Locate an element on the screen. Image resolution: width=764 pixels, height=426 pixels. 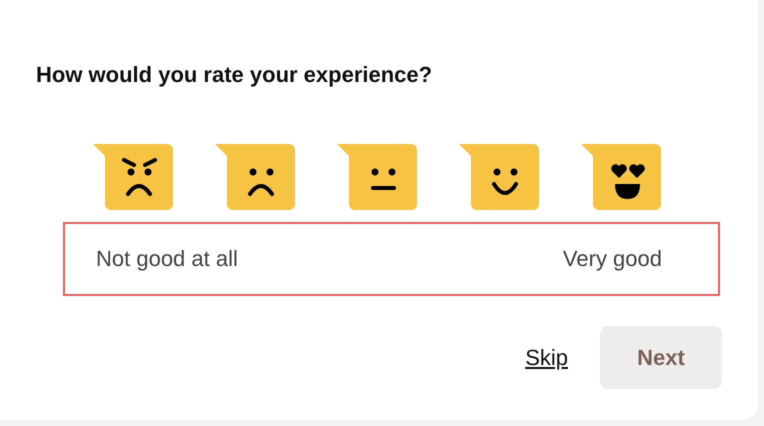
neutral-face-icon is located at coordinates (377, 177).